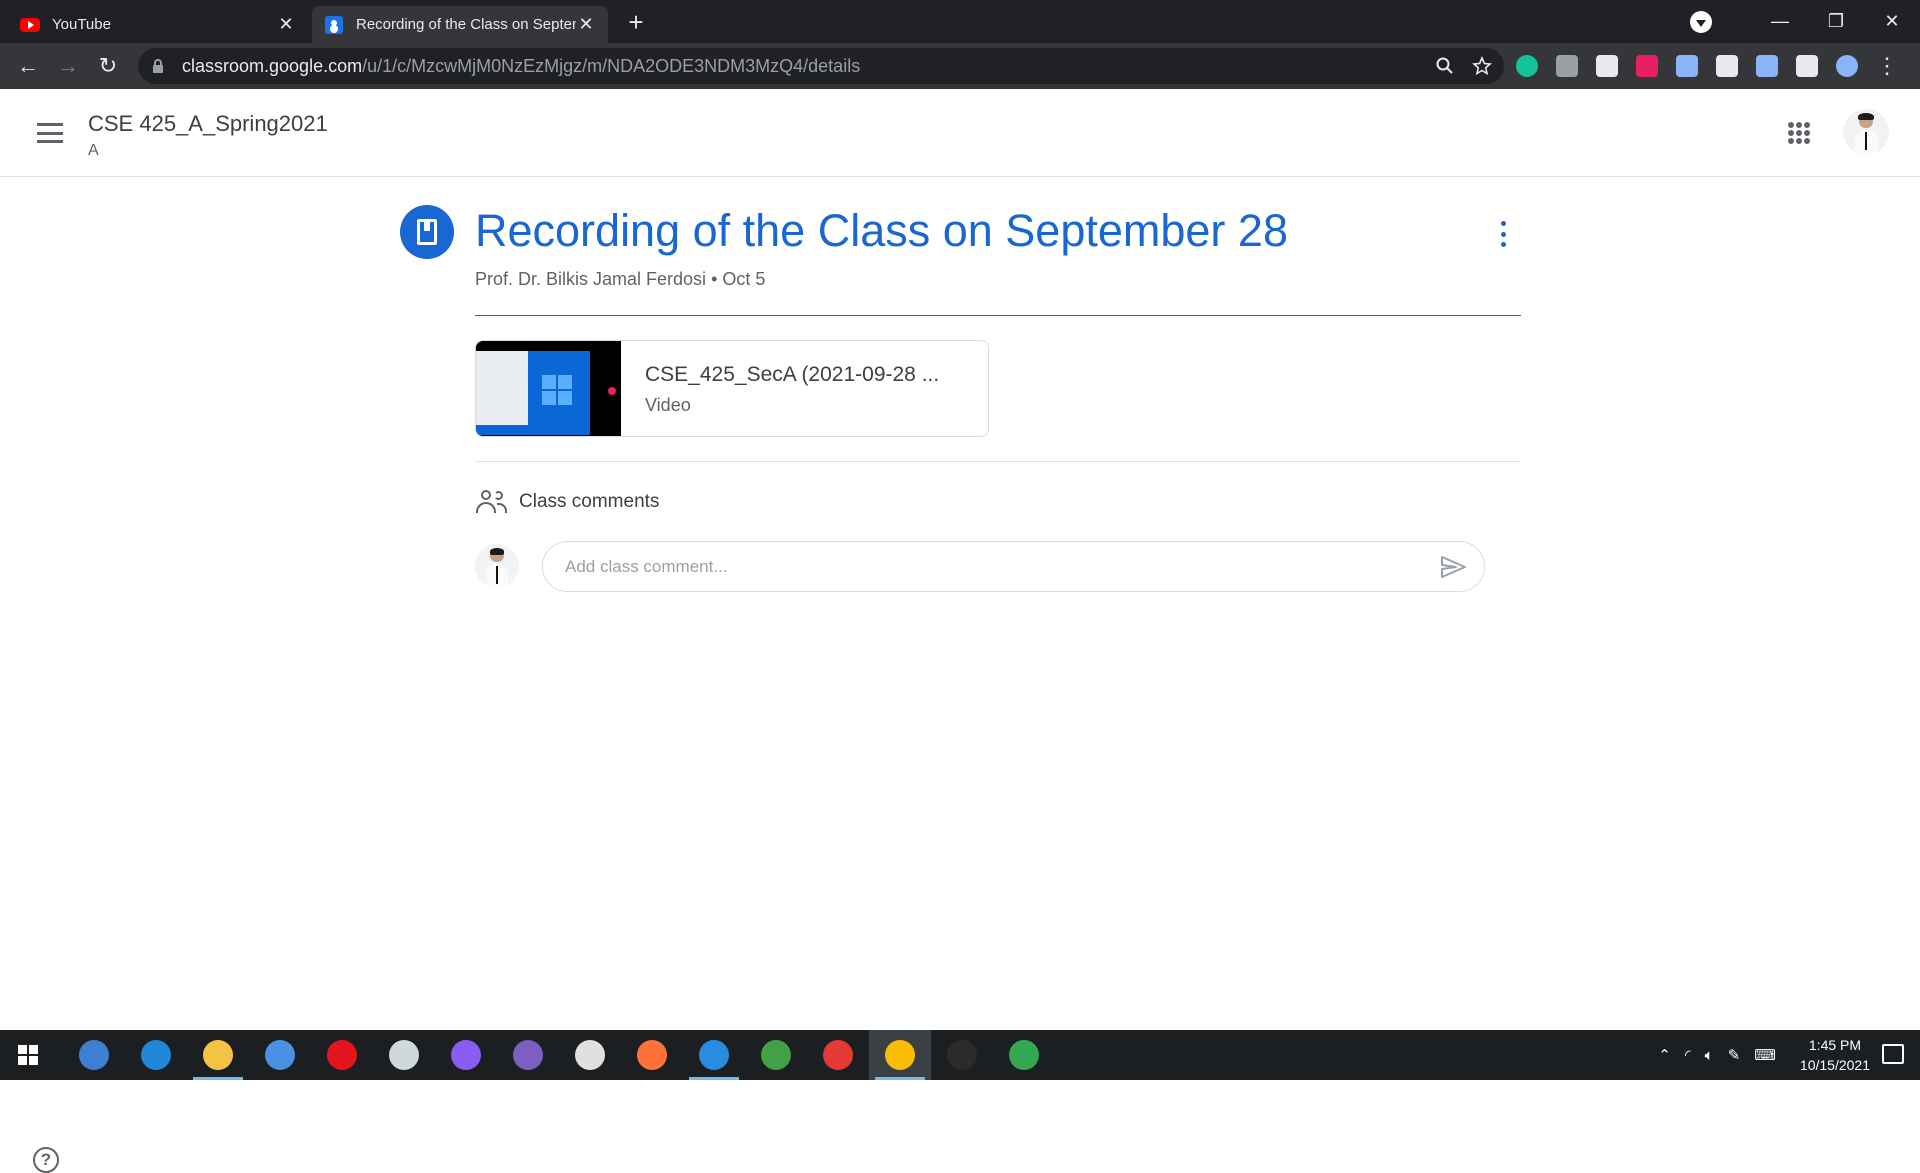  Describe the element at coordinates (50, 133) in the screenshot. I see `menu-icon` at that location.